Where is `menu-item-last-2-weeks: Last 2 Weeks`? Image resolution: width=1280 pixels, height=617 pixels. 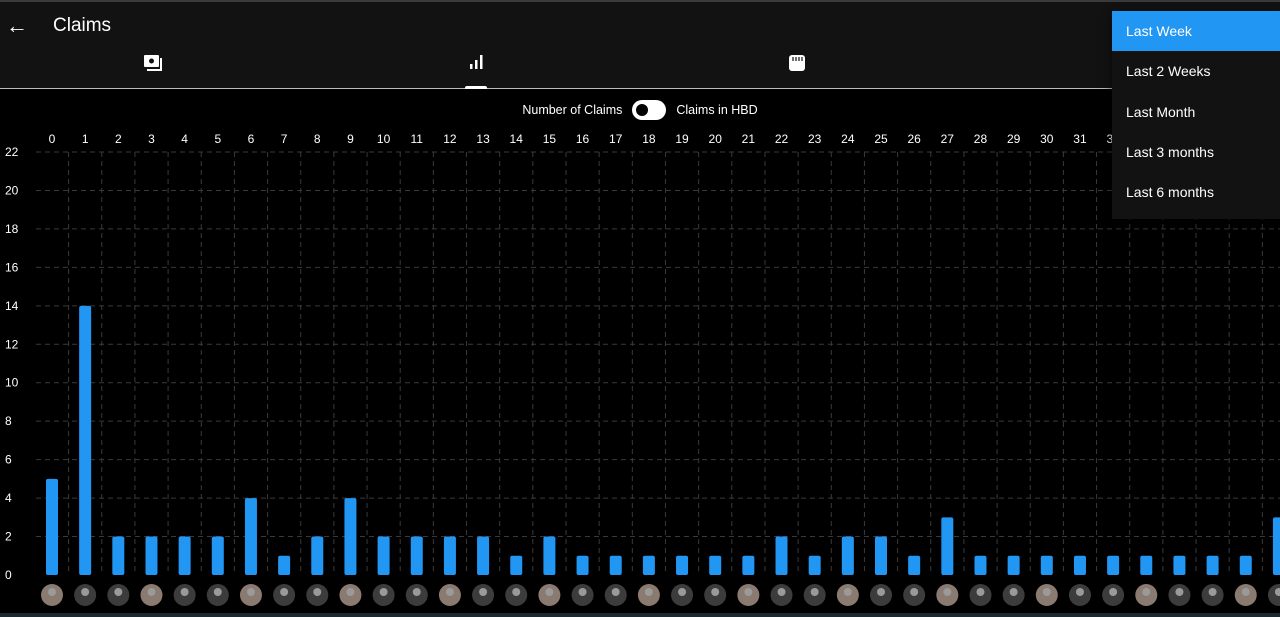 menu-item-last-2-weeks: Last 2 Weeks is located at coordinates (1196, 71).